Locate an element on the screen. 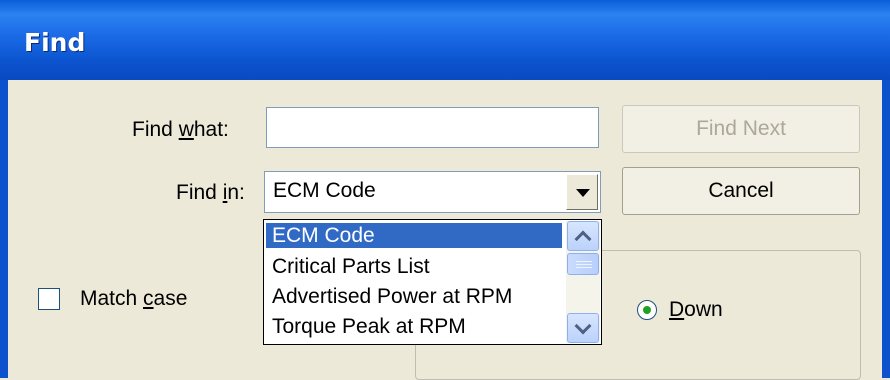  radio-selected-dot is located at coordinates (647, 310).